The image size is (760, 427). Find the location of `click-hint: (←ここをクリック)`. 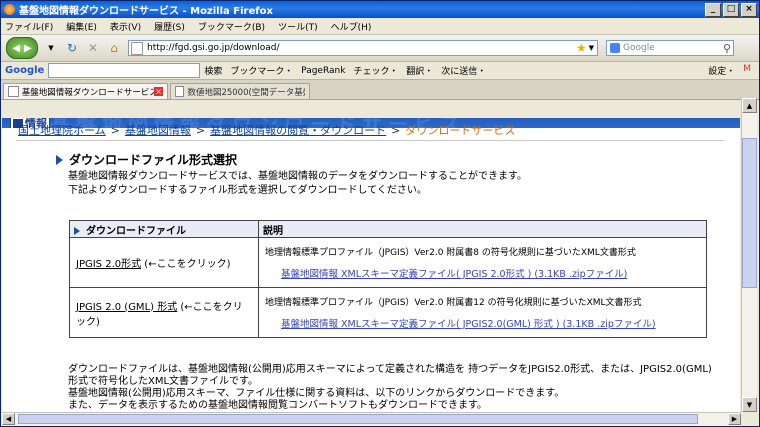

click-hint: (←ここをクリック) is located at coordinates (186, 264).